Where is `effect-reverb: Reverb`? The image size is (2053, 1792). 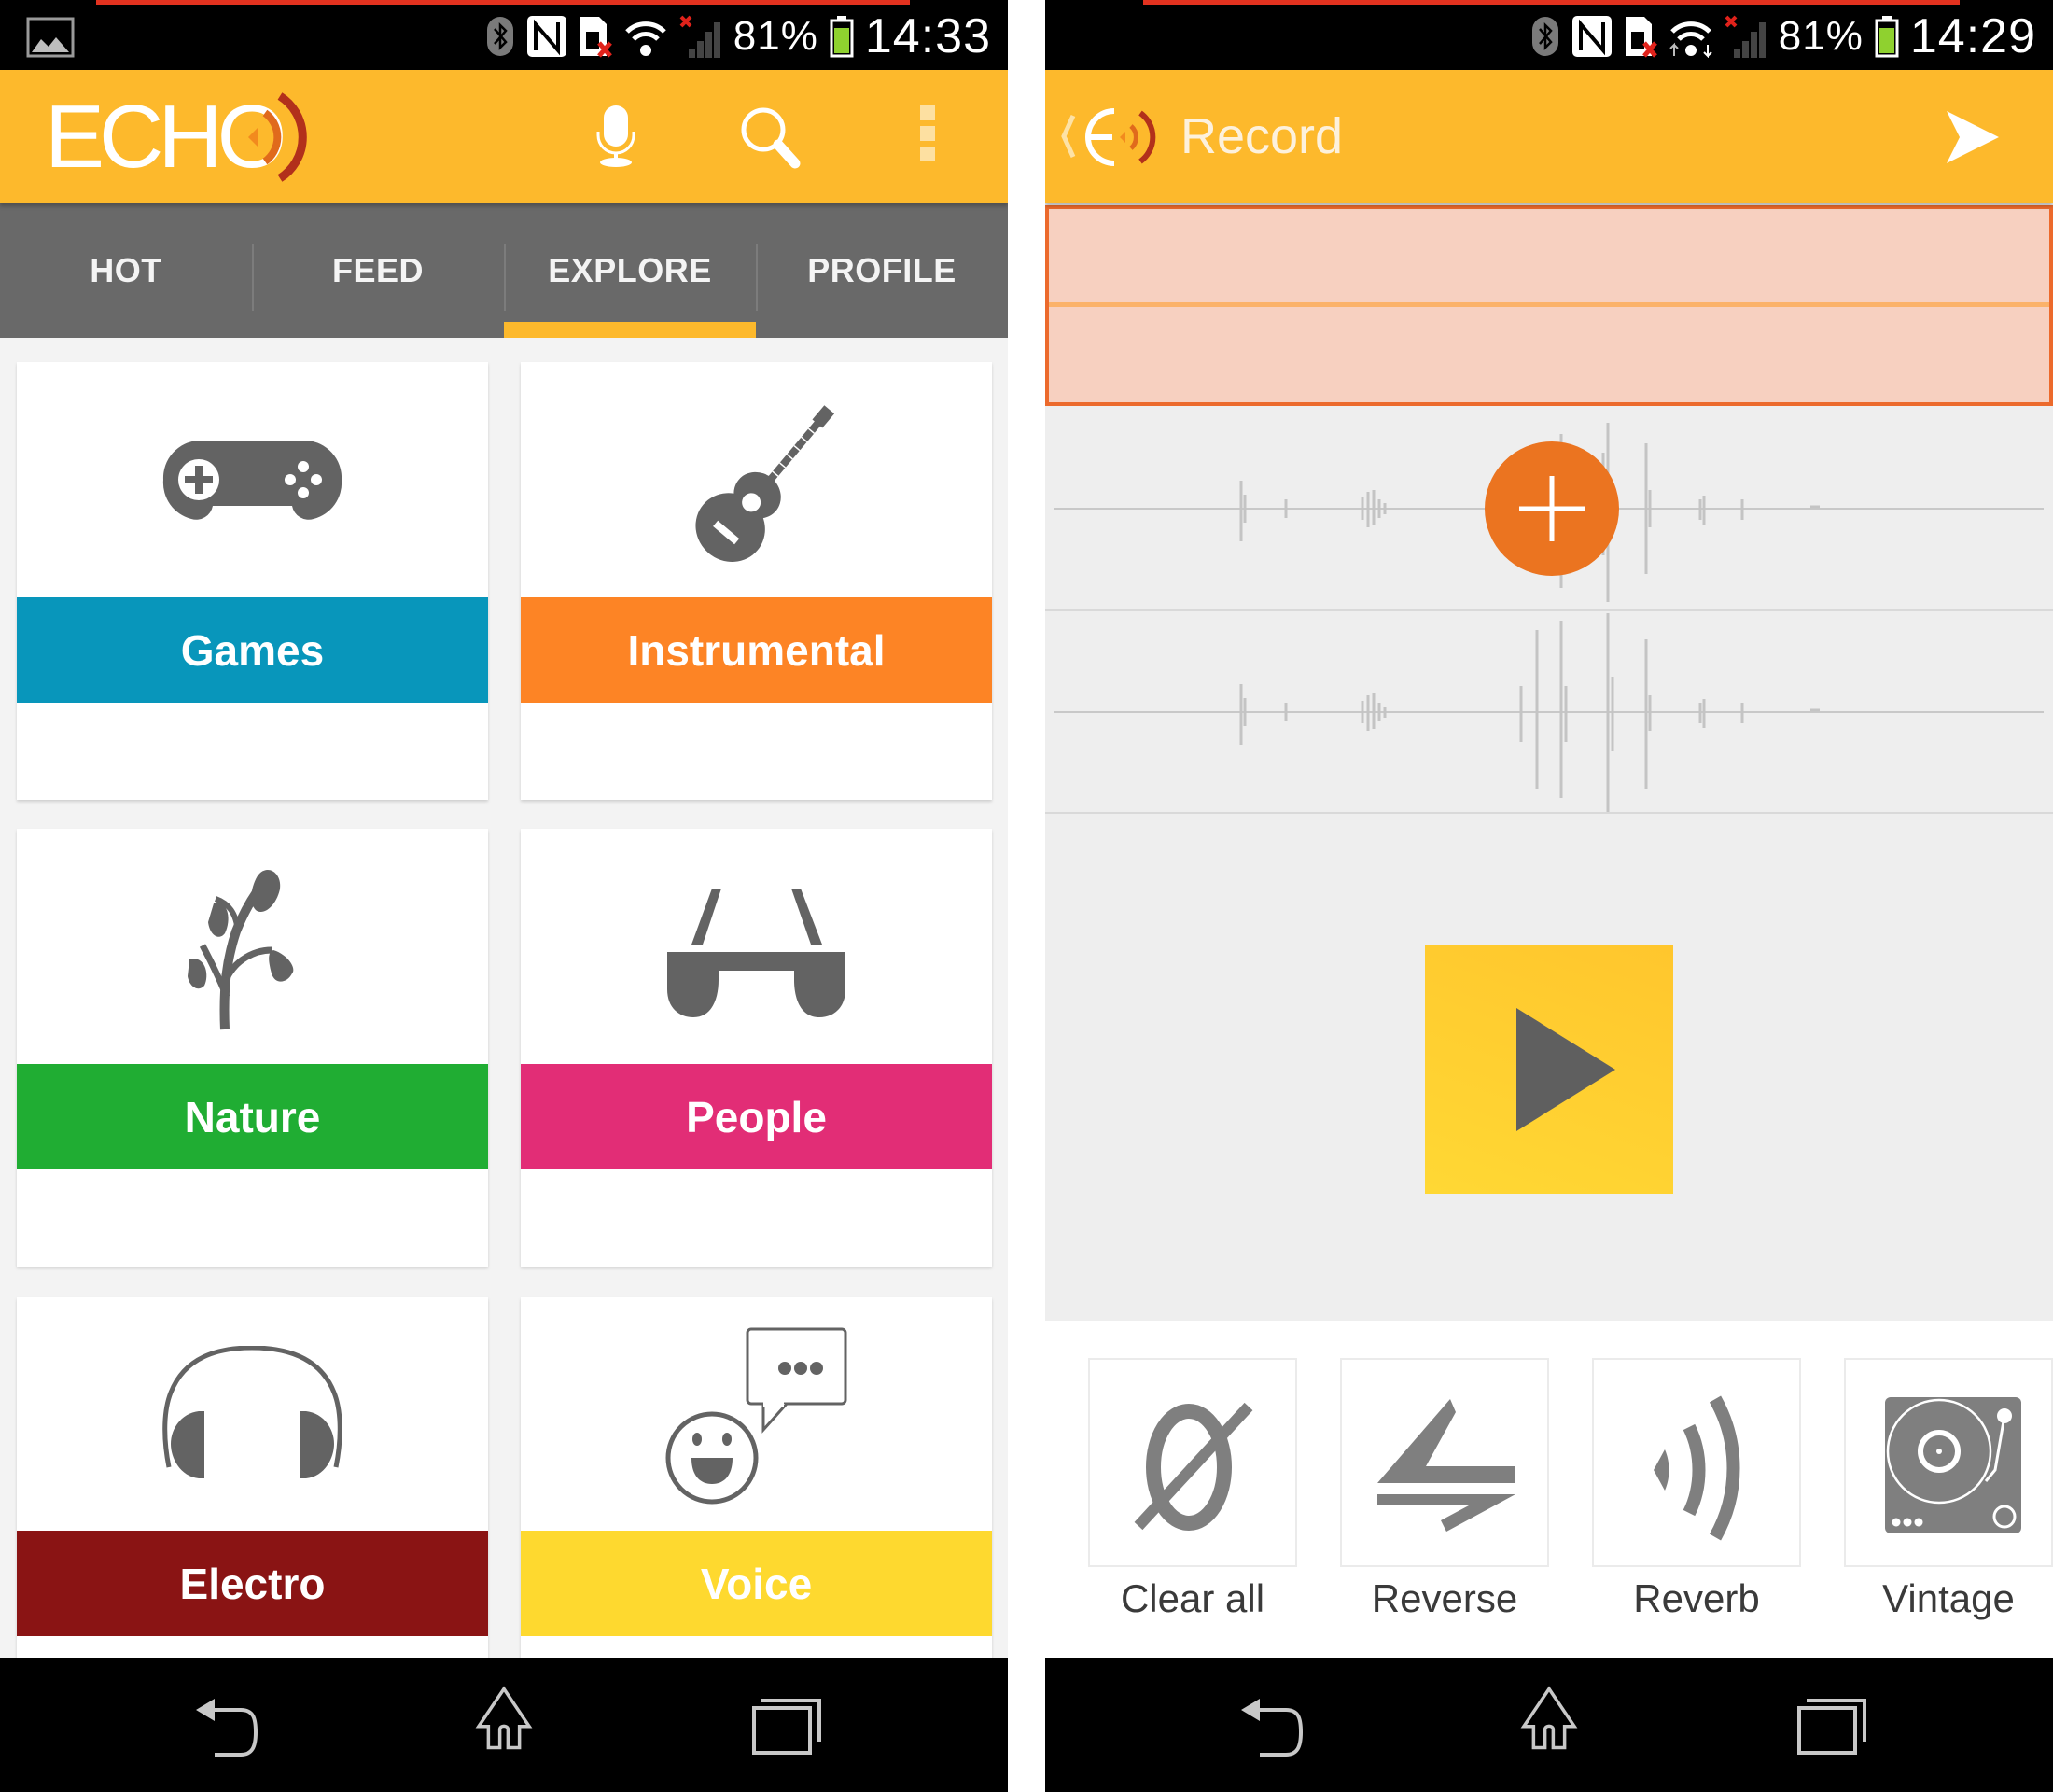 effect-reverb: Reverb is located at coordinates (1696, 1489).